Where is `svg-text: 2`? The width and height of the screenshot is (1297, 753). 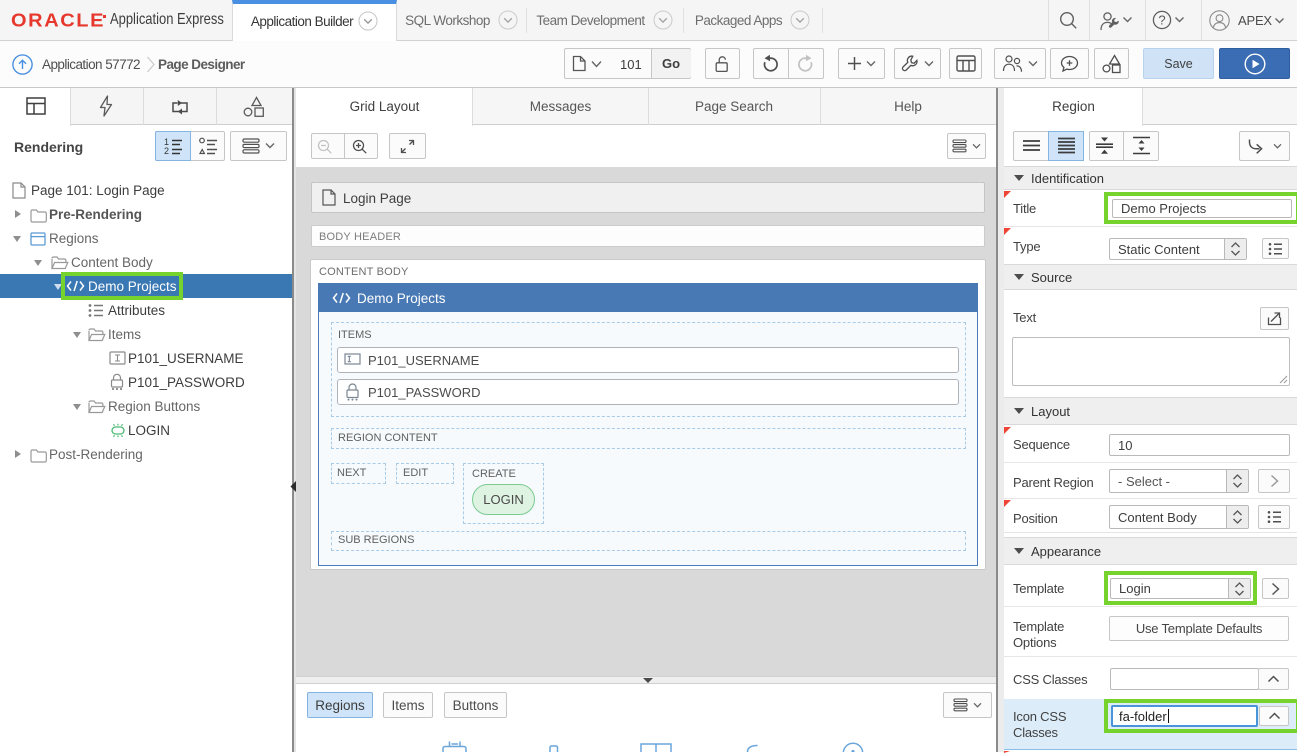
svg-text: 2 is located at coordinates (166, 150).